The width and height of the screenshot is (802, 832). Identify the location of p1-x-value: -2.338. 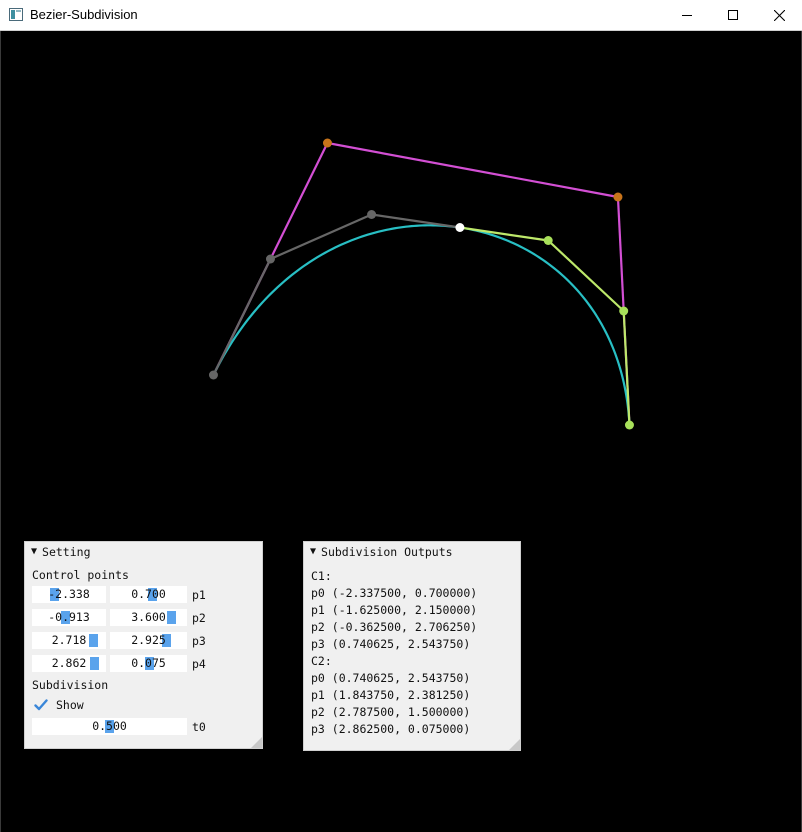
(69, 594).